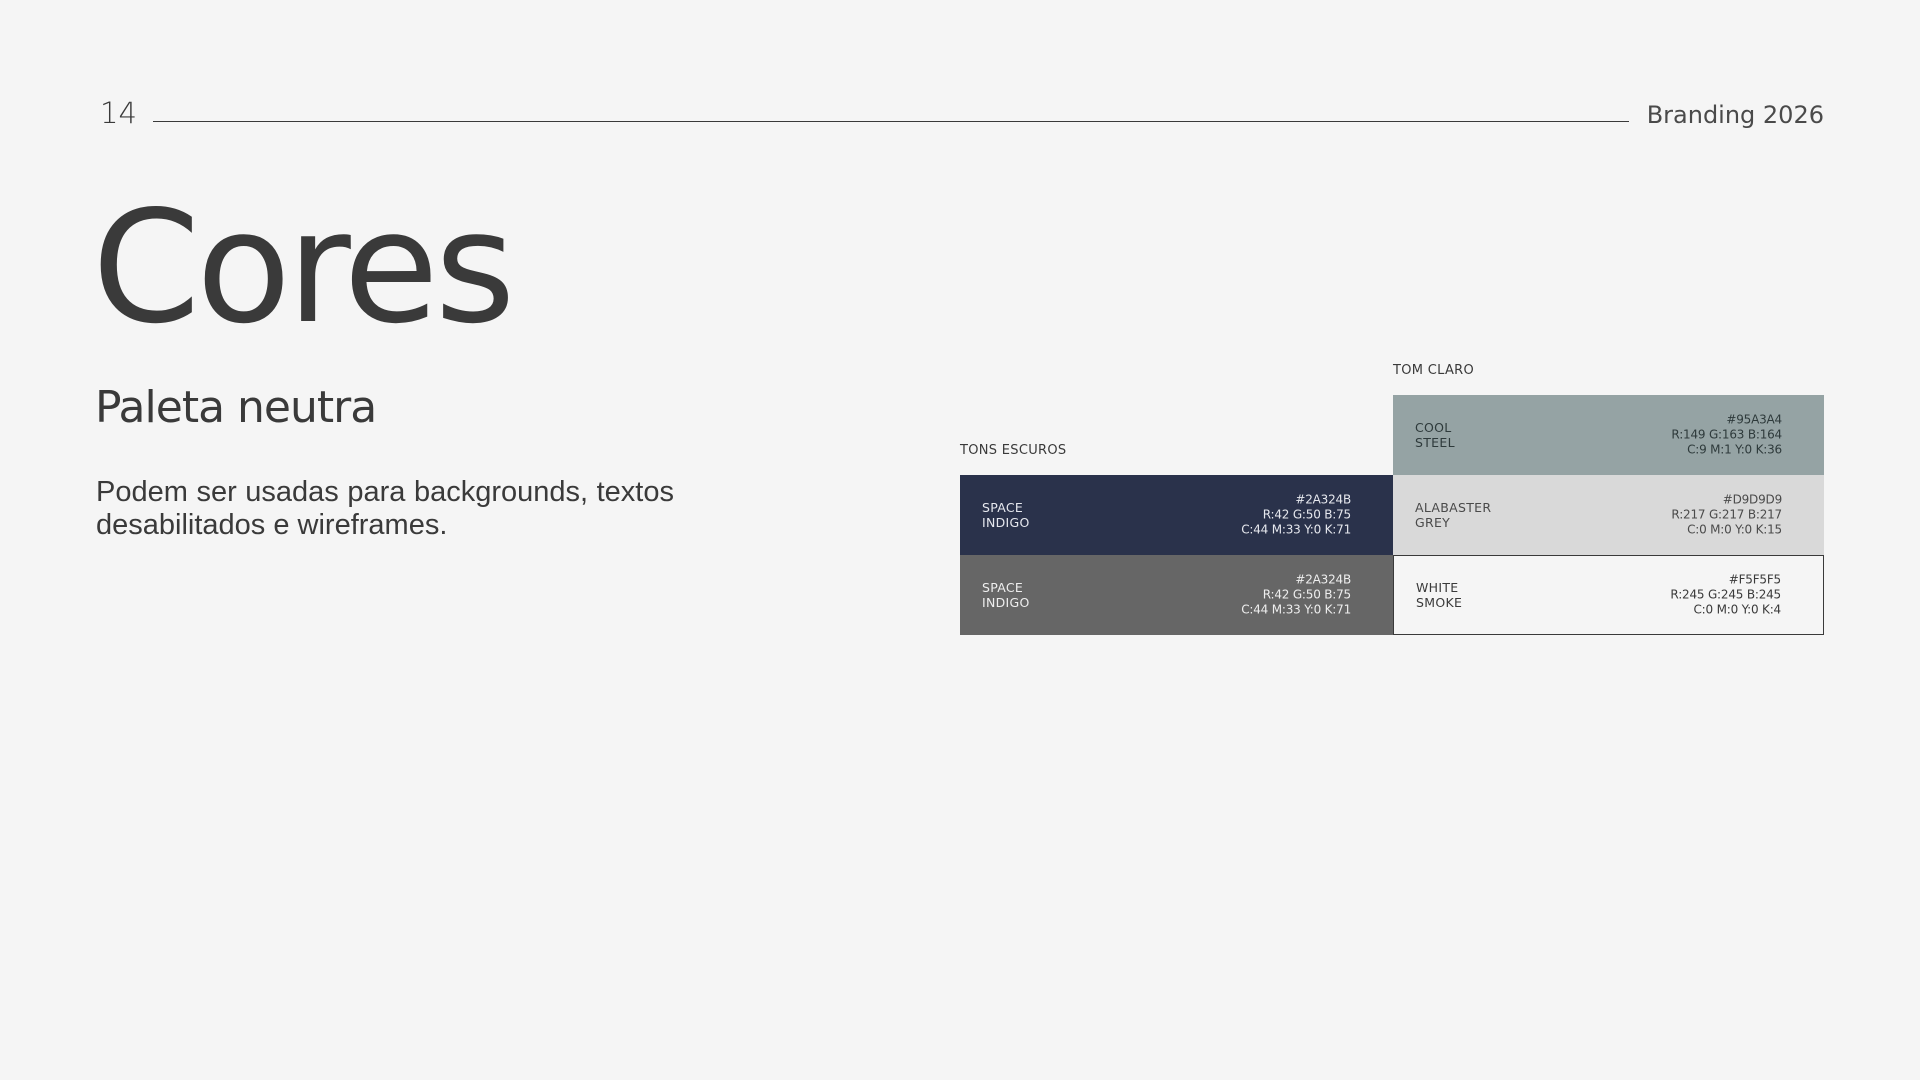 The width and height of the screenshot is (1920, 1080). Describe the element at coordinates (236, 407) in the screenshot. I see `section-subtitle: Paleta neutra` at that location.